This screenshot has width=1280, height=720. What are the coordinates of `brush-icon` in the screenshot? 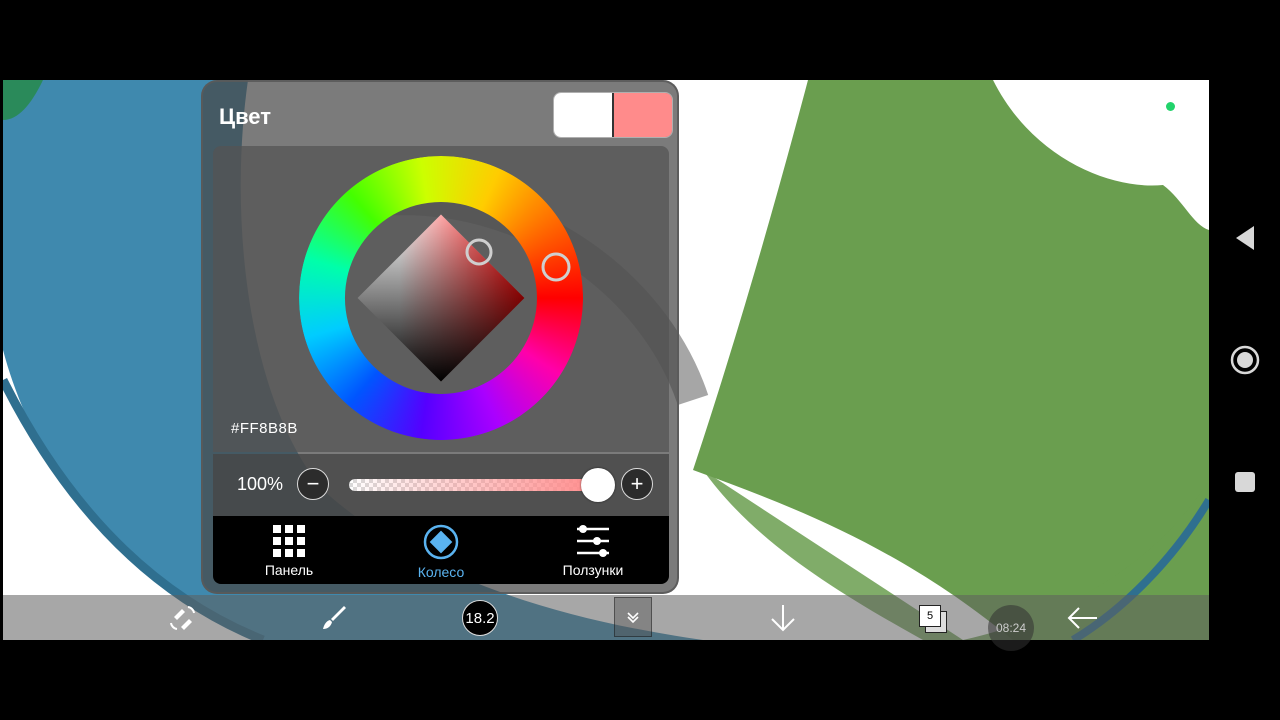 It's located at (334, 617).